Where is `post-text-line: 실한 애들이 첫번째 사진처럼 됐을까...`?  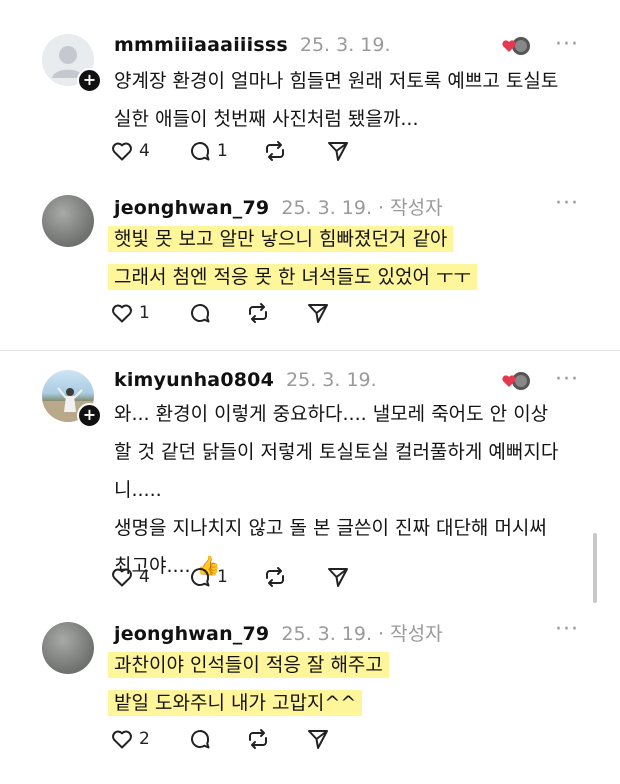 post-text-line: 실한 애들이 첫번째 사진처럼 됐을까... is located at coordinates (266, 119).